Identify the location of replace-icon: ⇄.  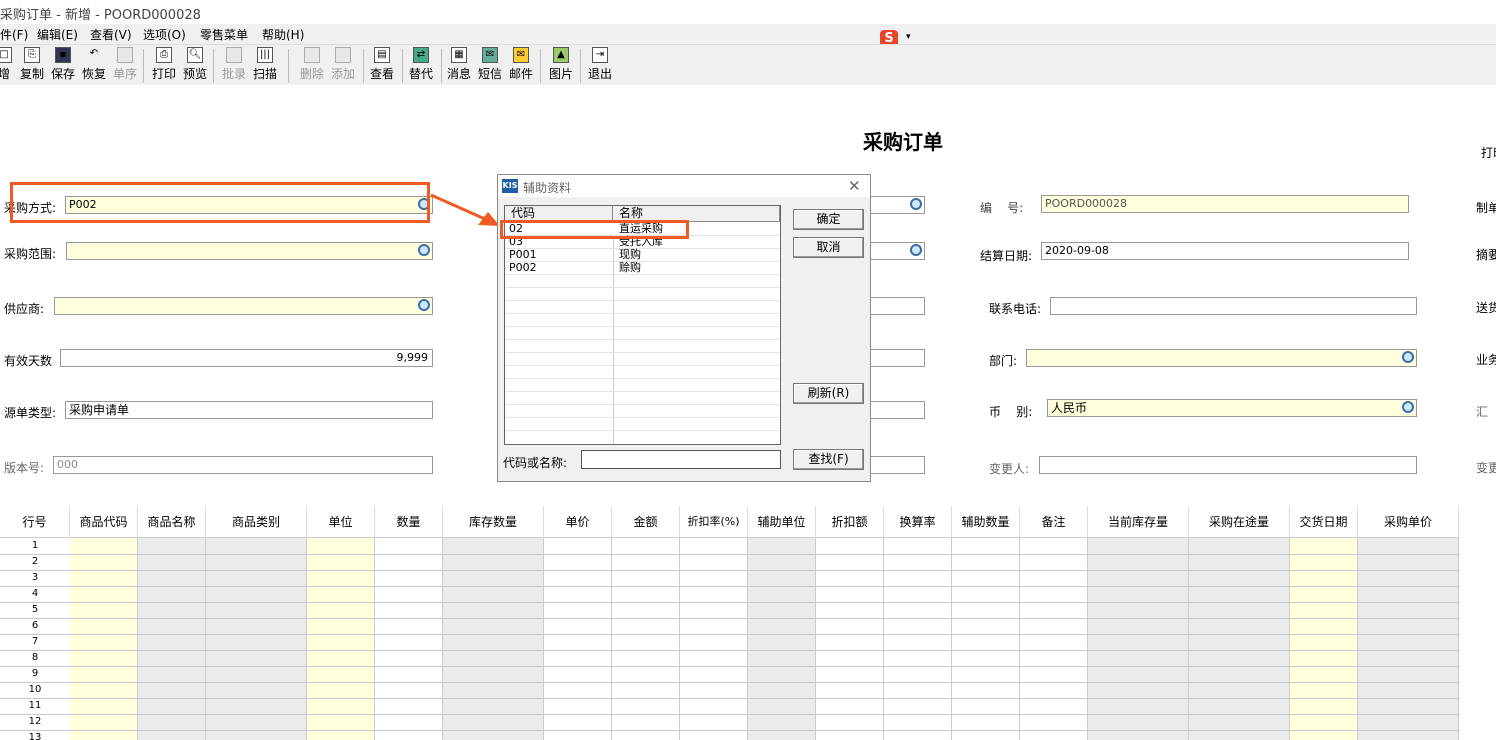
(421, 55).